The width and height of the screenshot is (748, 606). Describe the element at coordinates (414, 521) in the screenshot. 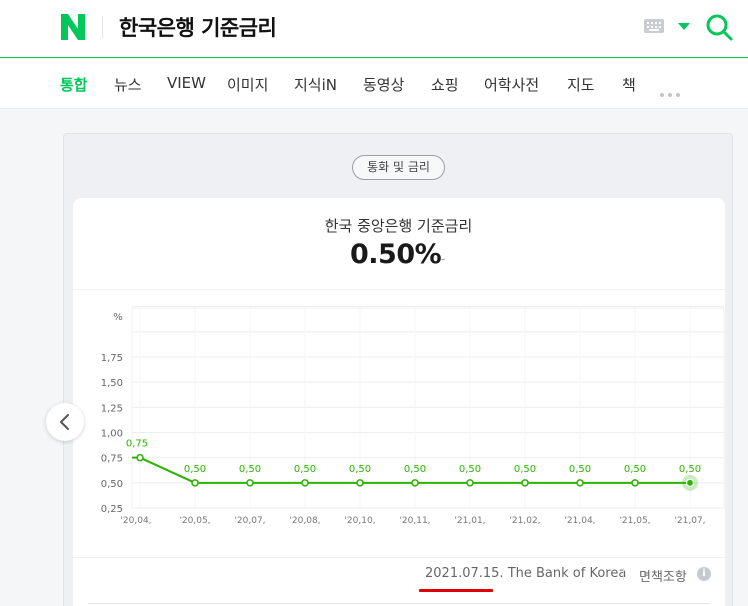

I see `x-tick-label: '20,11,` at that location.